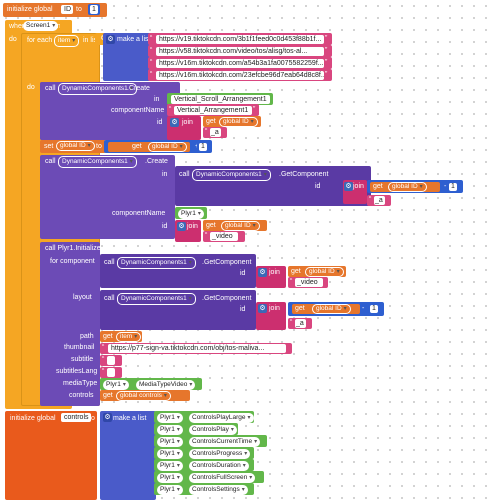 The height and width of the screenshot is (500, 494). Describe the element at coordinates (116, 384) in the screenshot. I see `media-type-component: Plyr1` at that location.